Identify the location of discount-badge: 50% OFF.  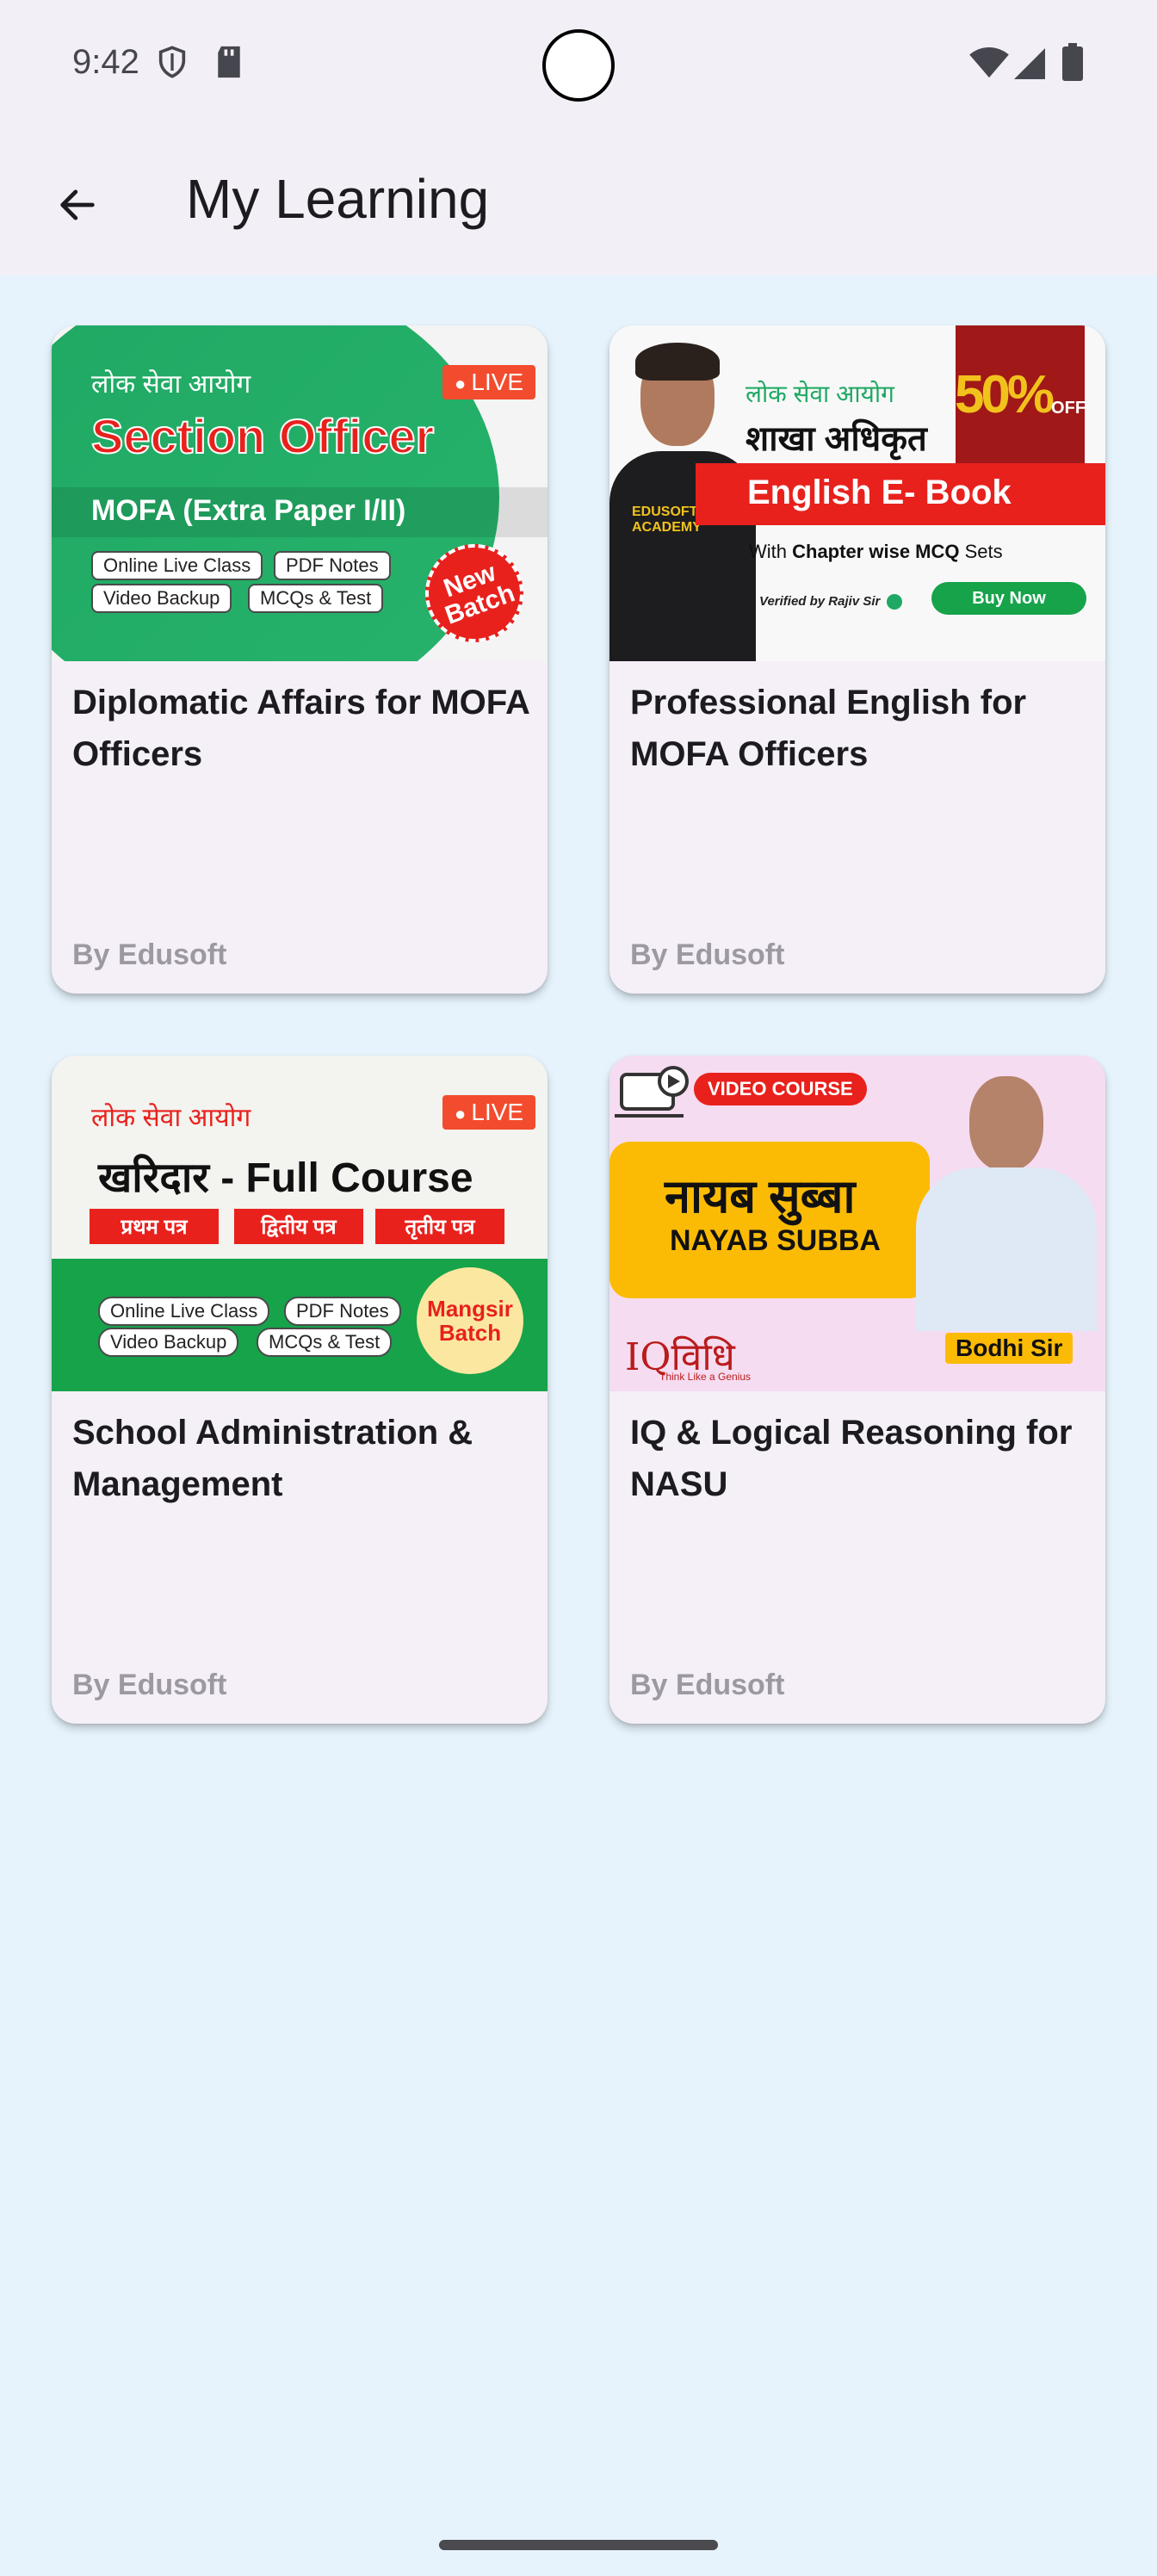
(1021, 394).